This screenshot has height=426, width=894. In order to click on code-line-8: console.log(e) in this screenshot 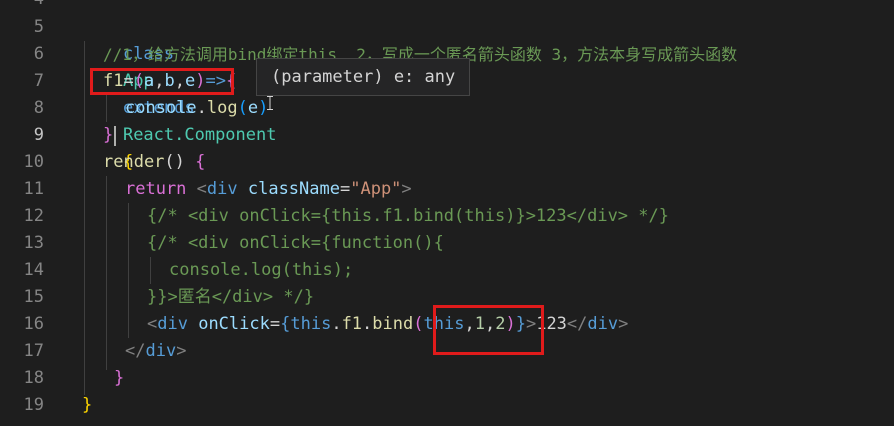, I will do `click(196, 108)`.